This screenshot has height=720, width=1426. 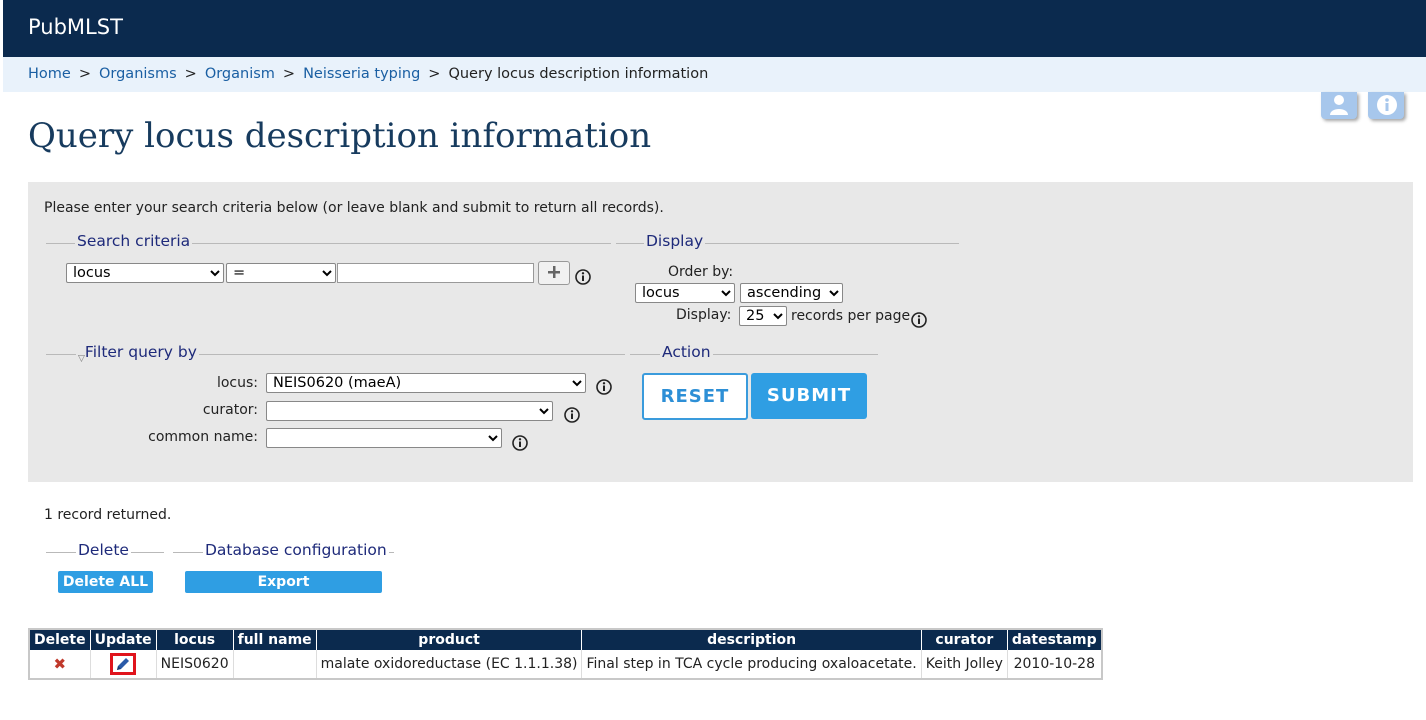 I want to click on search-field-select: locus, so click(x=145, y=273).